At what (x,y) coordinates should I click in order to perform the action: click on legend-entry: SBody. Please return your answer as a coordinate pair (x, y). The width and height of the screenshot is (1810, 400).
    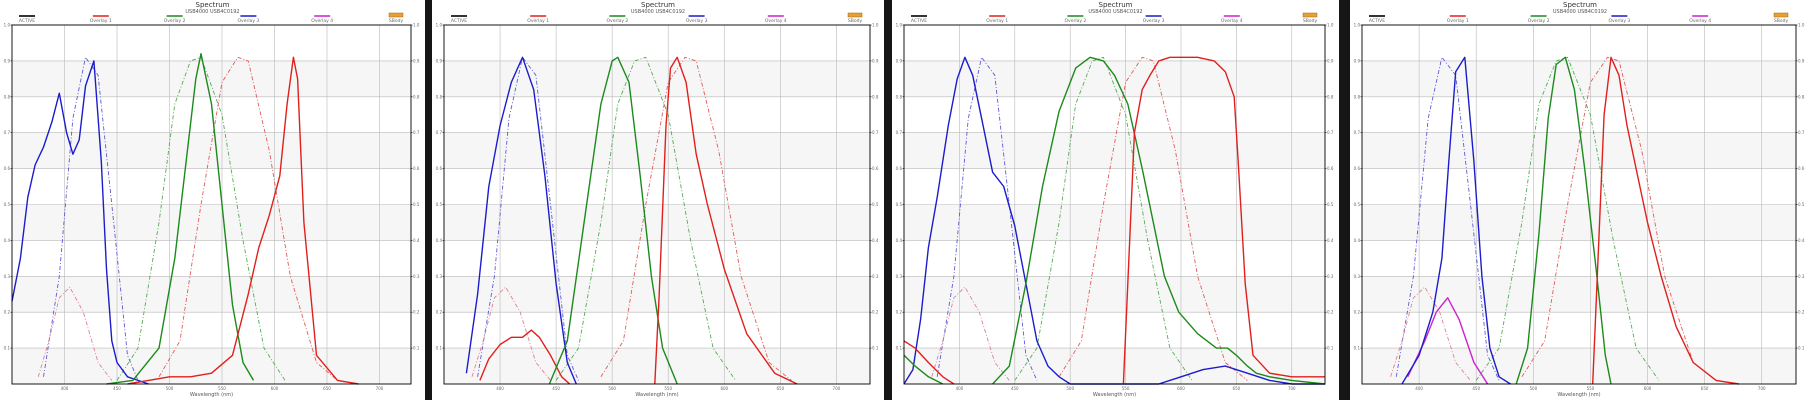
    Looking at the image, I should click on (855, 18).